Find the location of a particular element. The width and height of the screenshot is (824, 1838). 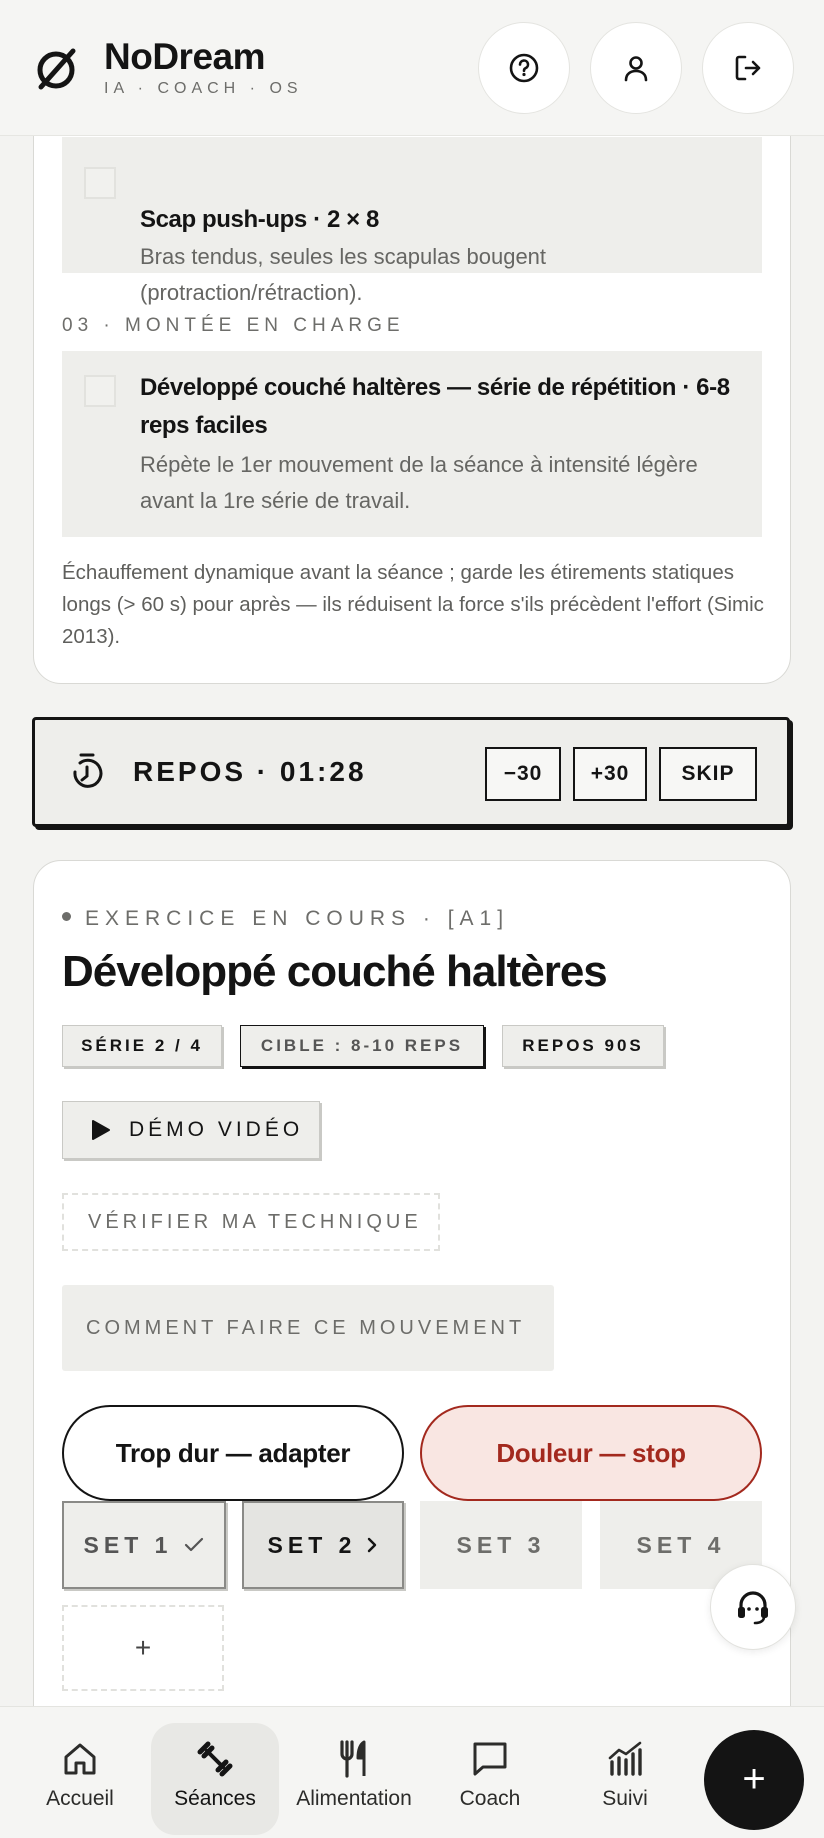

section-label: 03 · MONTÉE EN CHARGE is located at coordinates (233, 325).